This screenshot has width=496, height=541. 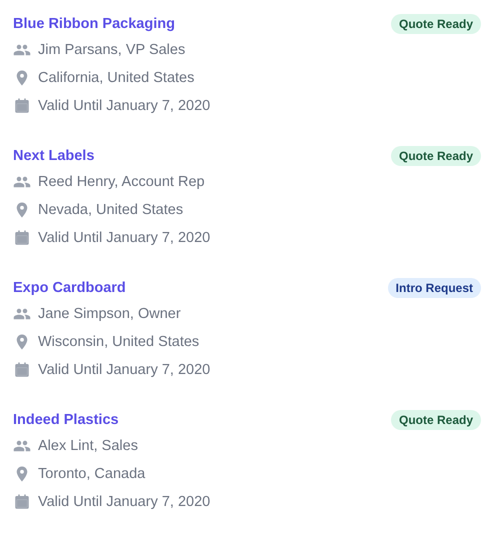 What do you see at coordinates (112, 50) in the screenshot?
I see `detail-text: Jim Parsans, VP Sales` at bounding box center [112, 50].